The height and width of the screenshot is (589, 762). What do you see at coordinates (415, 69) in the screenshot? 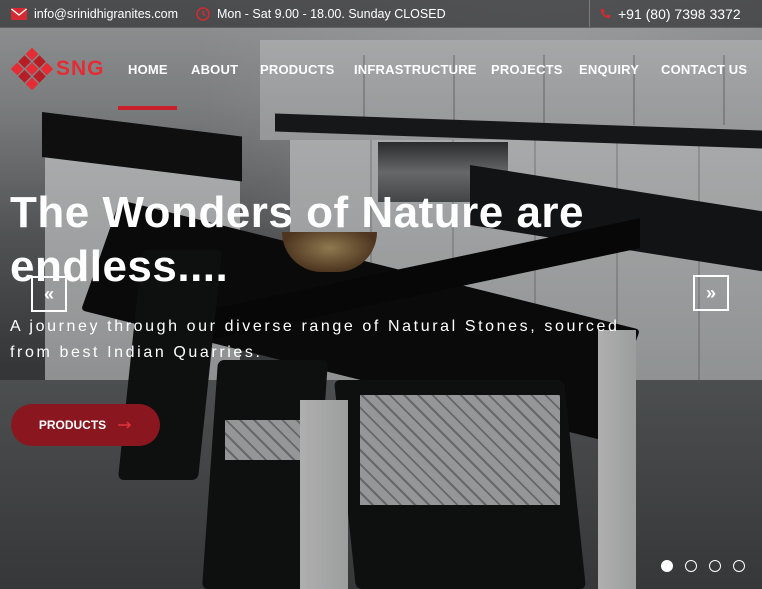
I see `nav-infrastructure: INFRASTRUCTURE` at bounding box center [415, 69].